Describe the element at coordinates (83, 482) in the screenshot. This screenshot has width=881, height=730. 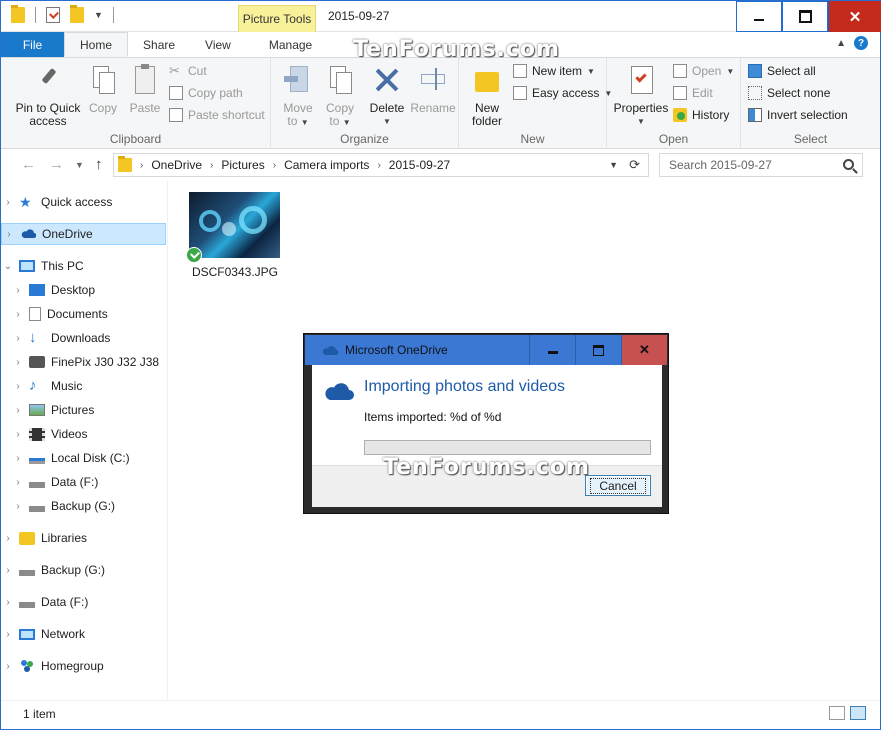
I see `nav-item-data-f: › Data (F:)` at that location.